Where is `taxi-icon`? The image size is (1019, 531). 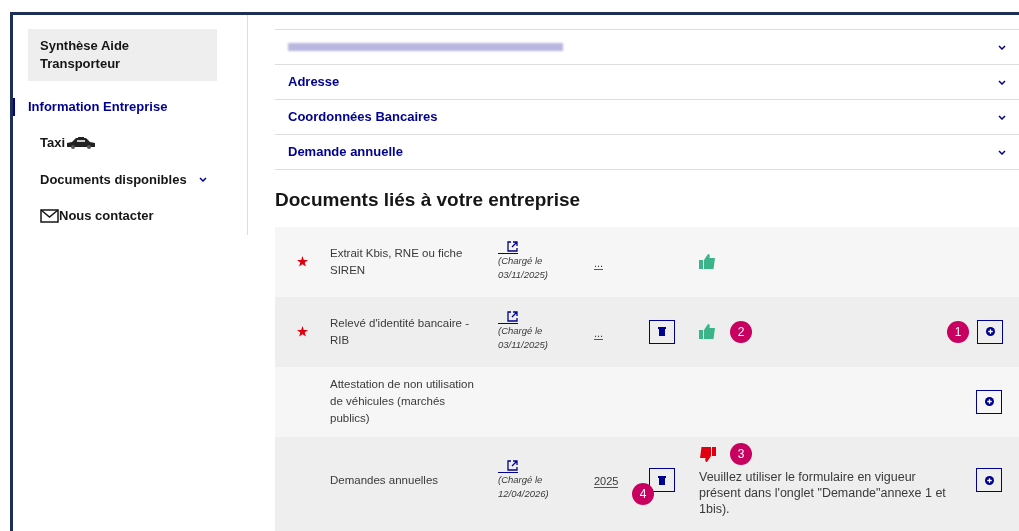 taxi-icon is located at coordinates (81, 142).